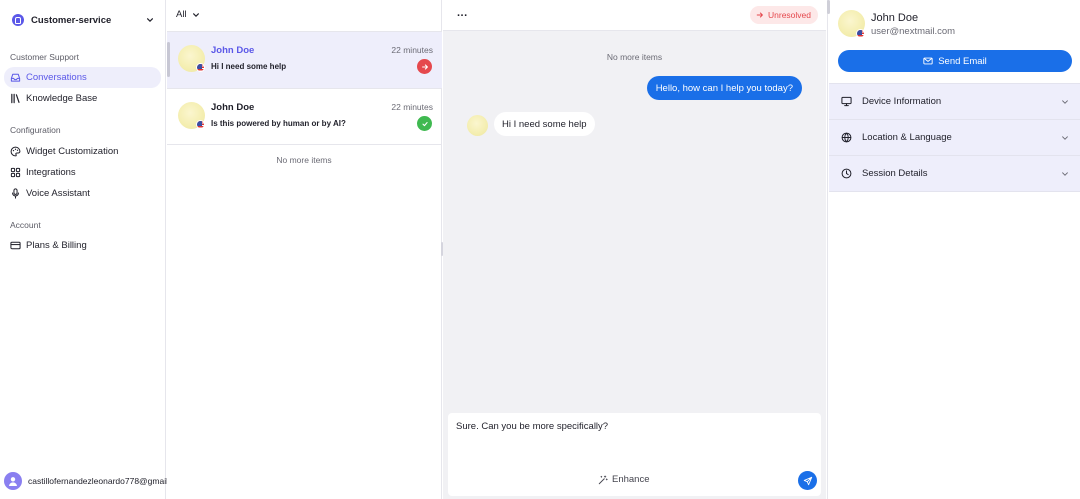  I want to click on sidebar-item-label: Conversations, so click(56, 77).